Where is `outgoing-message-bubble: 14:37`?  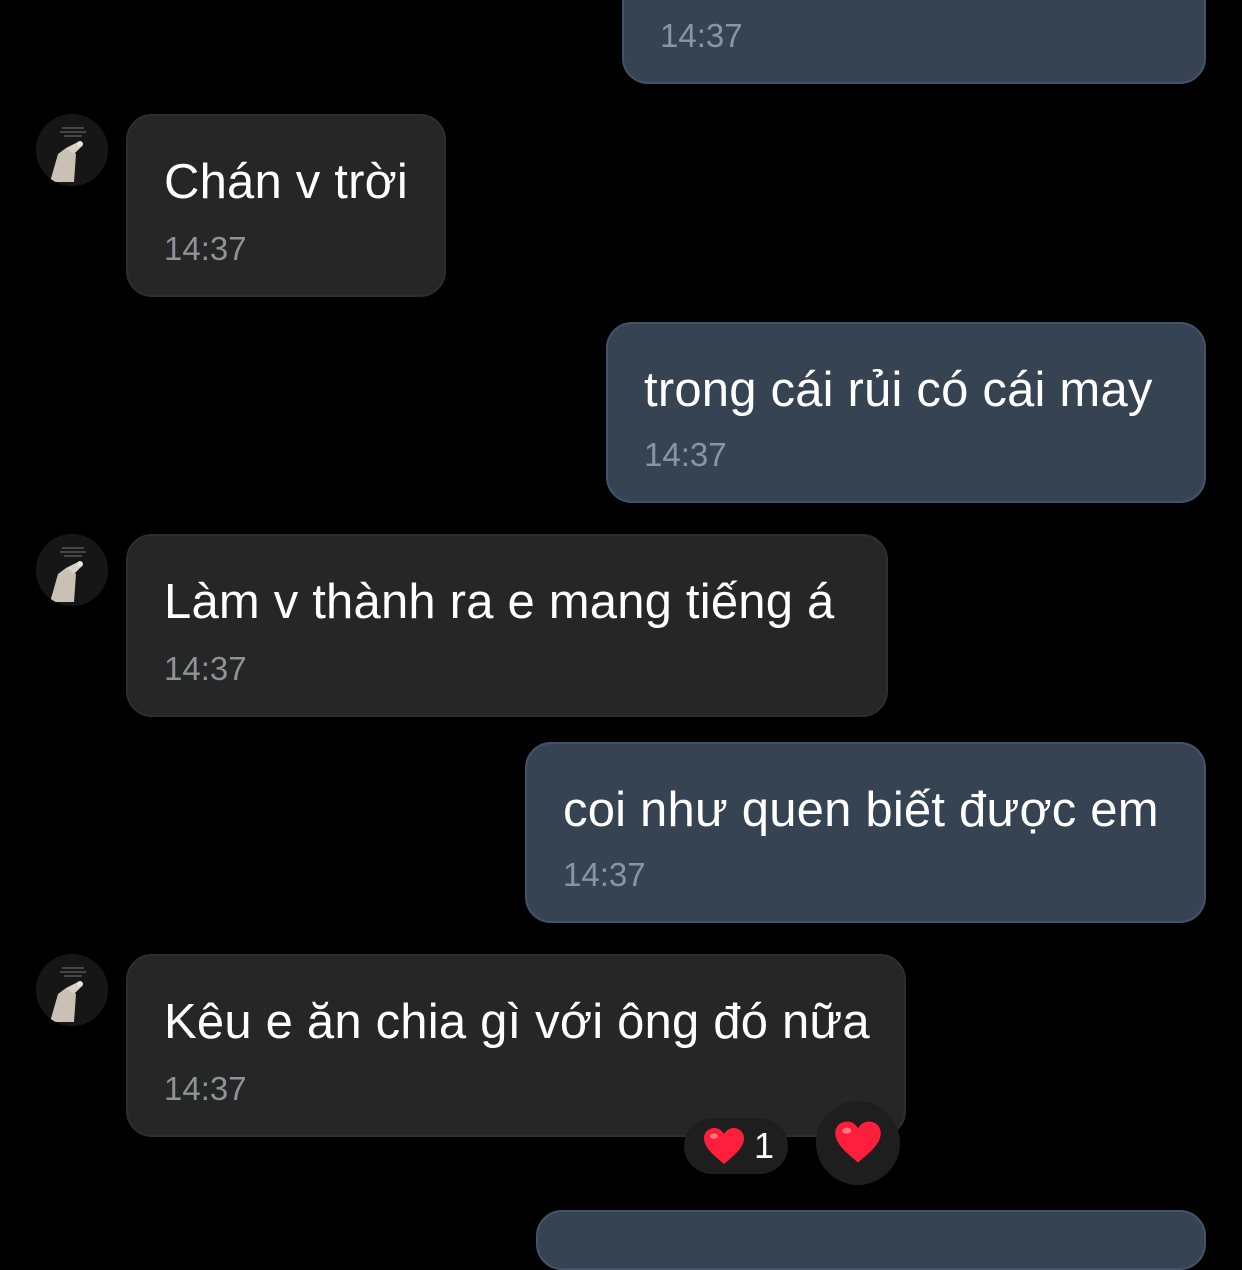 outgoing-message-bubble: 14:37 is located at coordinates (914, 42).